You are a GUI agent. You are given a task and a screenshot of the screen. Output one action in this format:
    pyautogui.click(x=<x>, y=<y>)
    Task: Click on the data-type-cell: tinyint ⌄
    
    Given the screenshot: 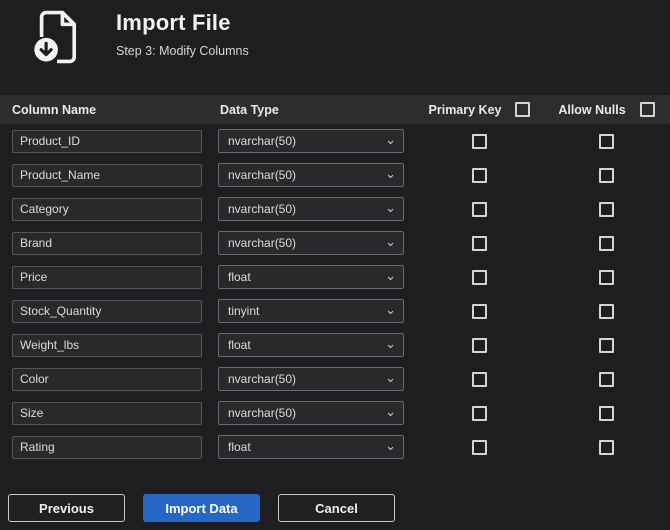 What is the action you would take?
    pyautogui.click(x=316, y=311)
    